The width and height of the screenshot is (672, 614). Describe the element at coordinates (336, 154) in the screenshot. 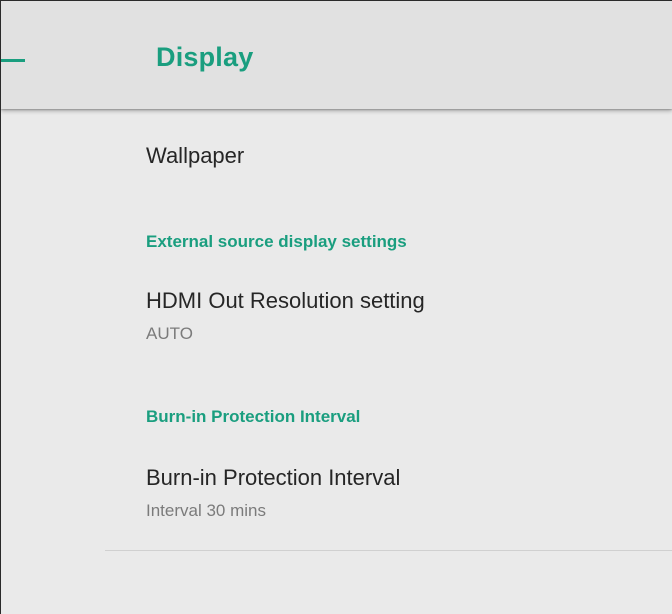

I see `wallpaper-item: Wallpaper` at that location.